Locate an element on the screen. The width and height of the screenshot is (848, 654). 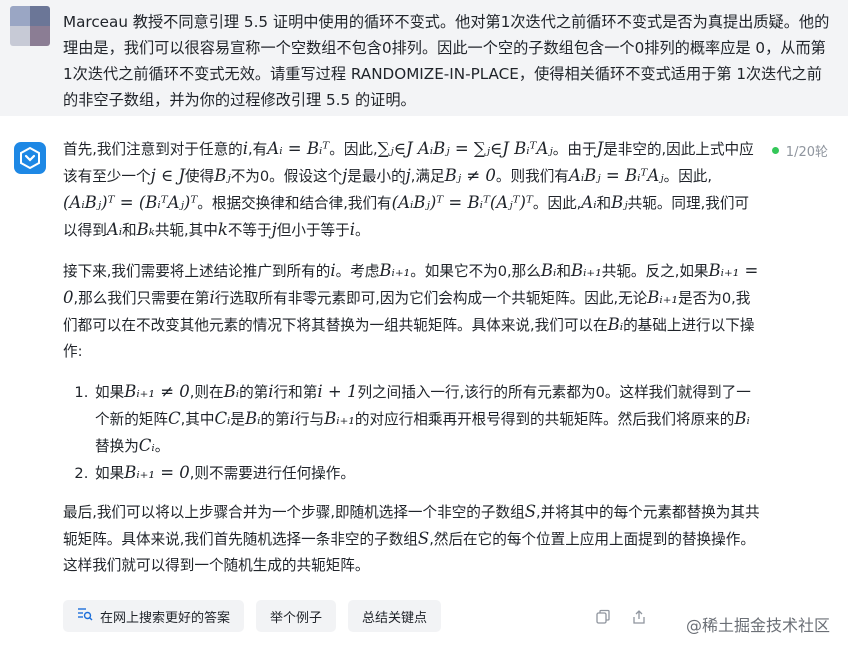
text-segment: 。考虑 is located at coordinates (357, 271).